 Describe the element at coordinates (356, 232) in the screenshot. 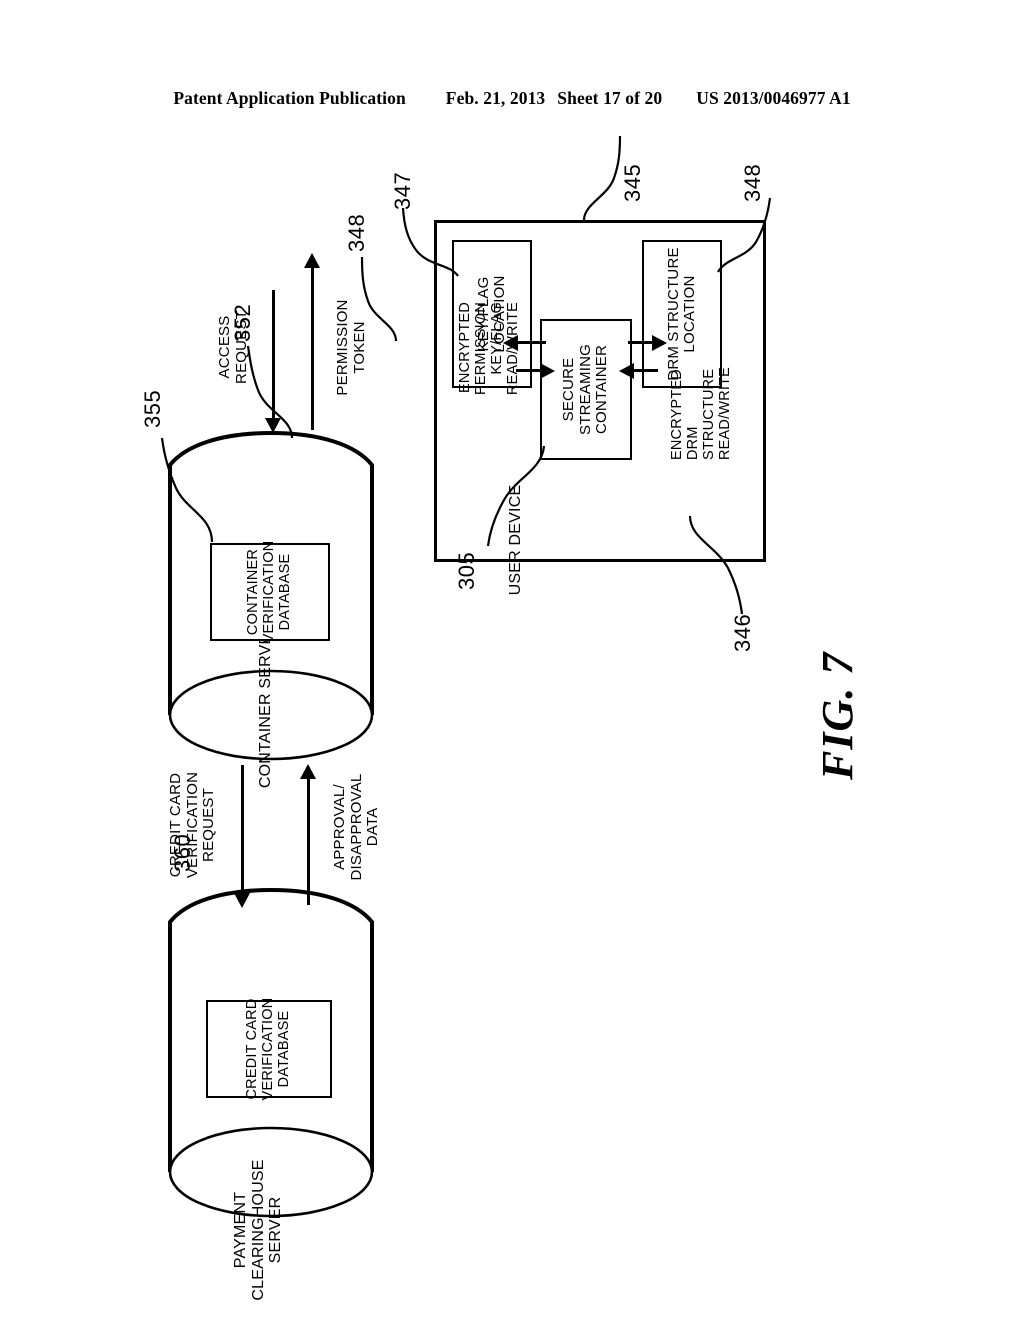

I see `permission-token-ref: 348` at that location.